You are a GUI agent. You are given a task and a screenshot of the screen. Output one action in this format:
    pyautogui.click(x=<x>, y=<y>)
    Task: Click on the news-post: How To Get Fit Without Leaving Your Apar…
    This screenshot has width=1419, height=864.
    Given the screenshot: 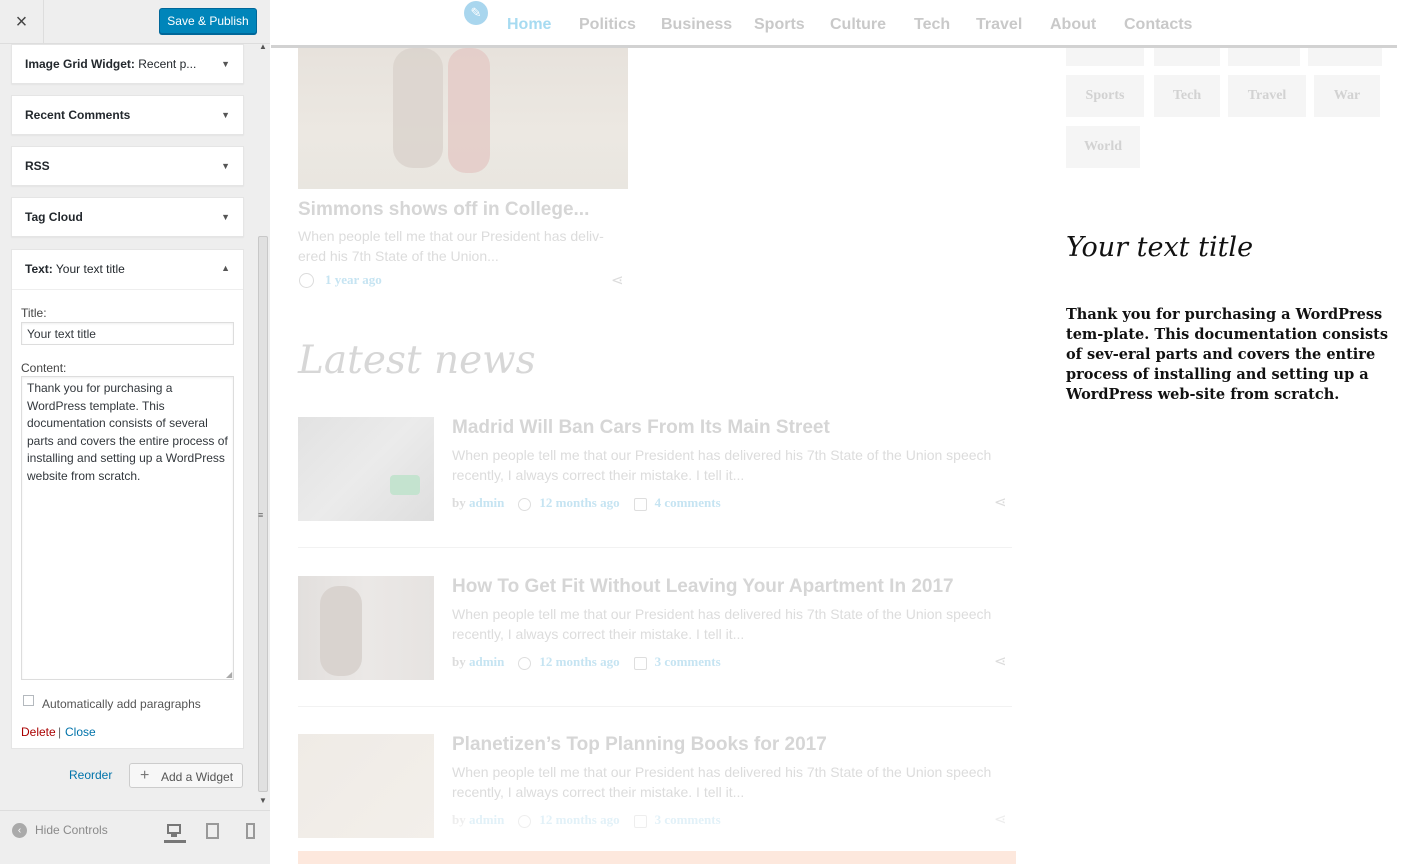 What is the action you would take?
    pyautogui.click(x=655, y=628)
    